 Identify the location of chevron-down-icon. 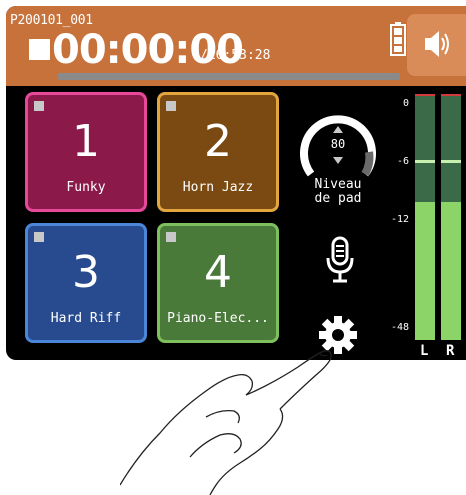
(338, 160).